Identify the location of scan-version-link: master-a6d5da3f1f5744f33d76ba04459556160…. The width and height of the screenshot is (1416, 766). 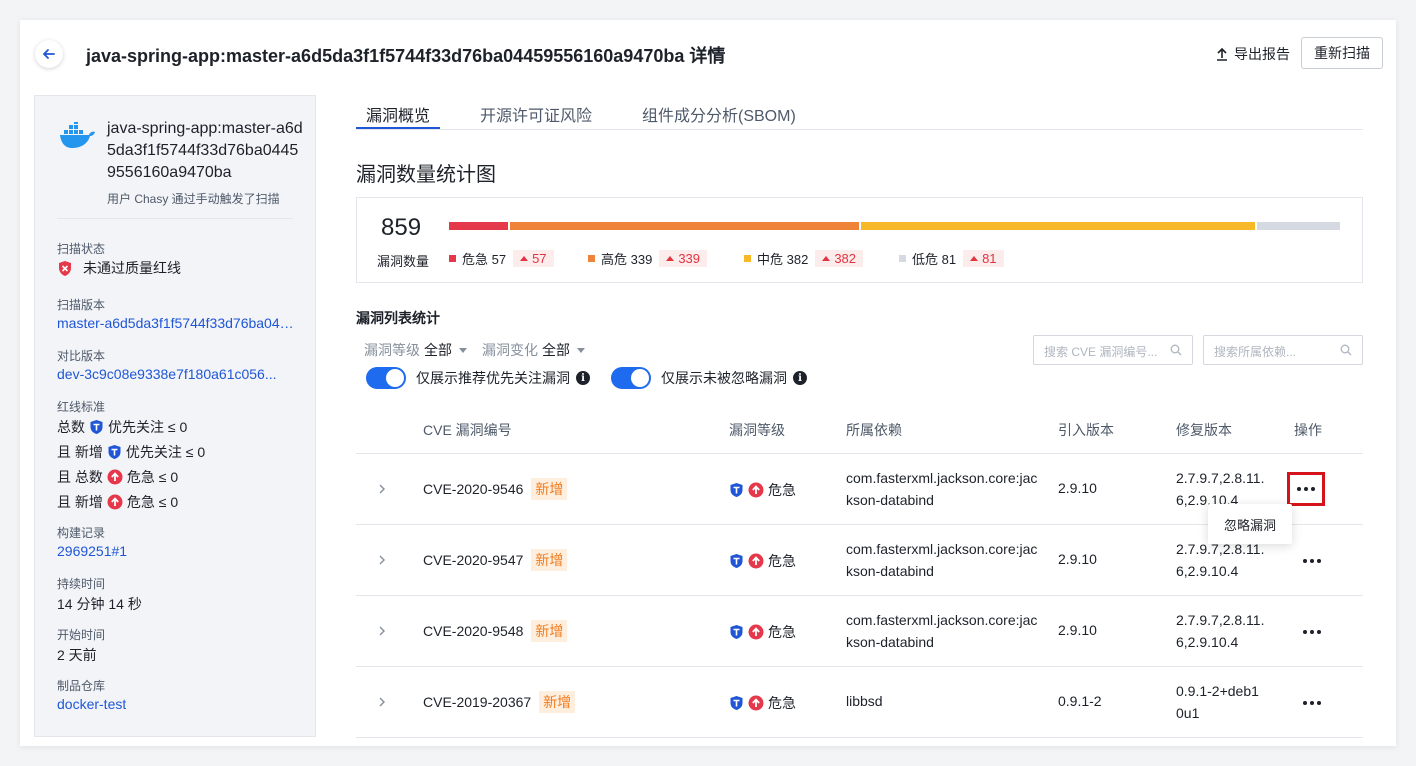
(176, 323).